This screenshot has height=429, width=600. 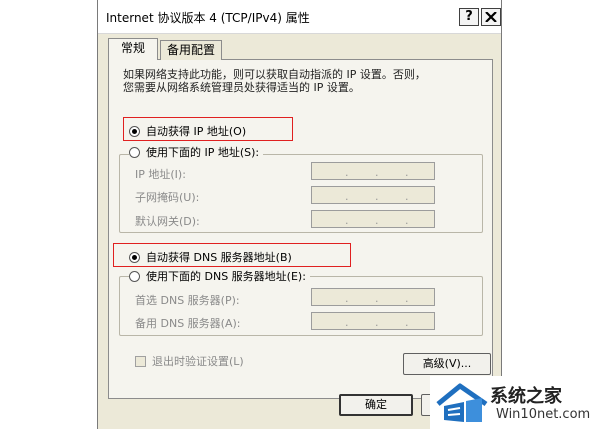 What do you see at coordinates (140, 361) in the screenshot?
I see `validate-settings-box` at bounding box center [140, 361].